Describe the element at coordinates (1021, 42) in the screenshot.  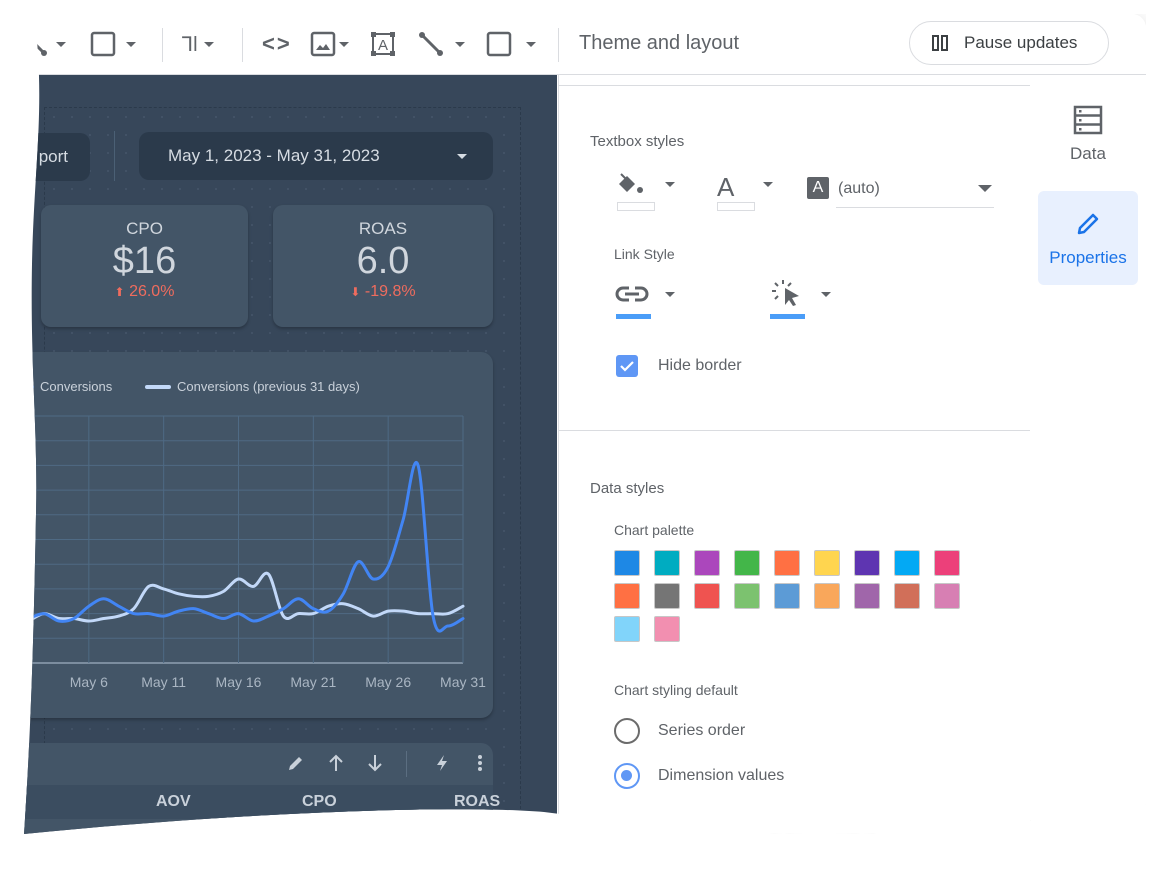
I see `pause-updates-label: Pause updates` at that location.